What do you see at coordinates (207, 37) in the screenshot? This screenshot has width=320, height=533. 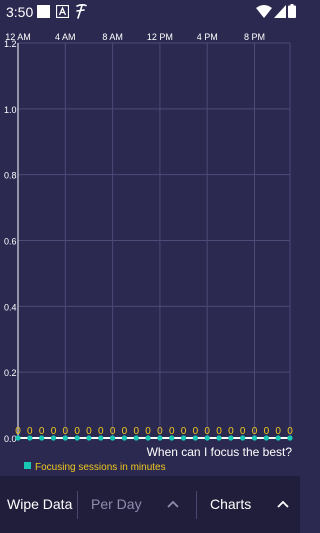 I see `x-tick-label: 4 PM` at bounding box center [207, 37].